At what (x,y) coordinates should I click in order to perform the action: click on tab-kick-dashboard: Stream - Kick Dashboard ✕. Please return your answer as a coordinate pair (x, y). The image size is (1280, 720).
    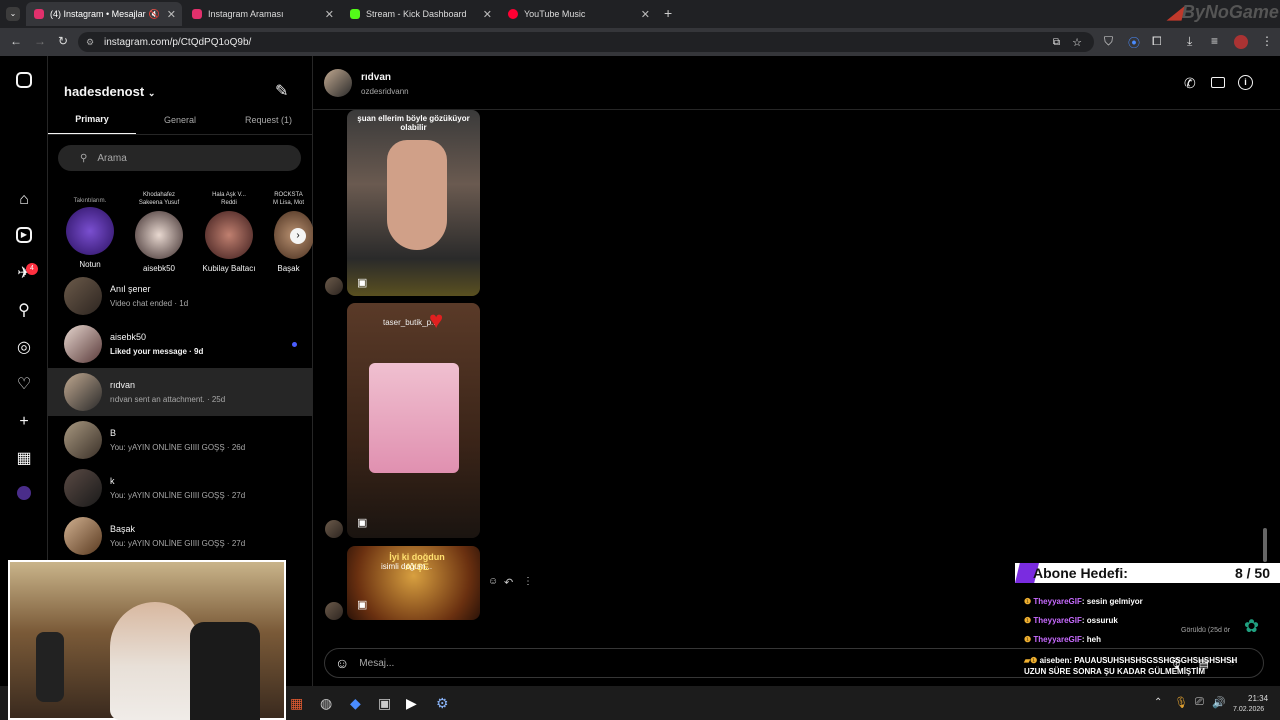
    Looking at the image, I should click on (420, 14).